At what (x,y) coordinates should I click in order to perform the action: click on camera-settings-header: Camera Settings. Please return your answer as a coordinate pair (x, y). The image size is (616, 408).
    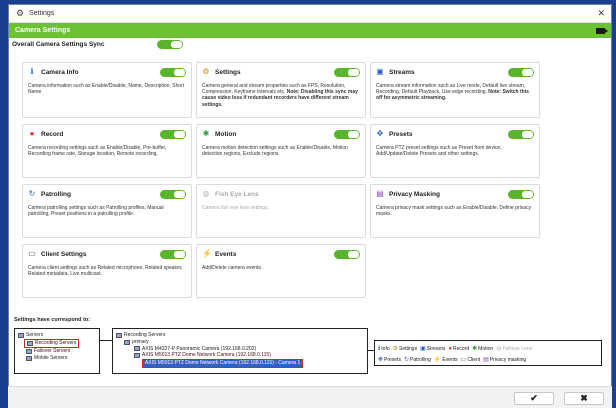
    Looking at the image, I should click on (310, 30).